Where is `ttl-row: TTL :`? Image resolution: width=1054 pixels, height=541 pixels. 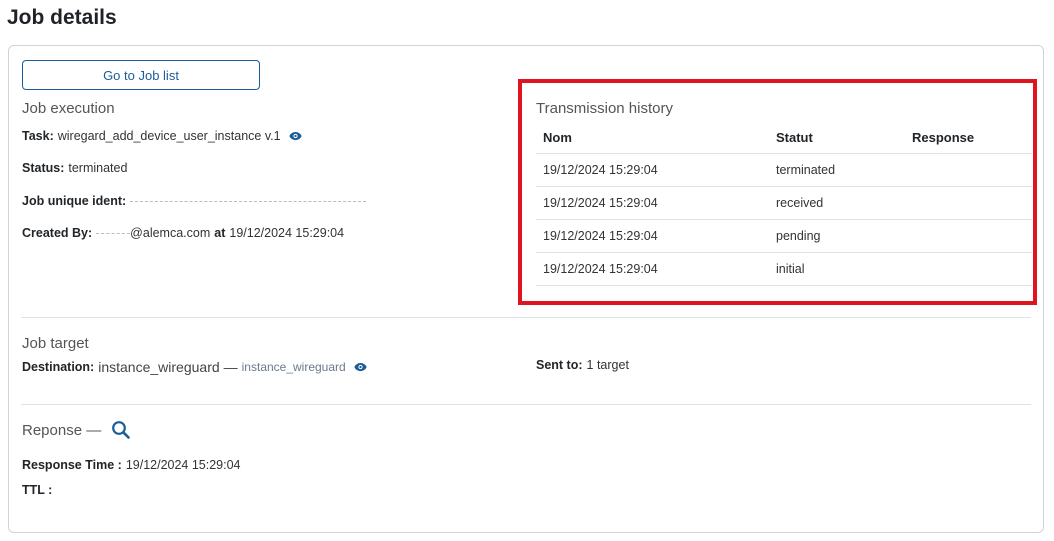 ttl-row: TTL : is located at coordinates (37, 490).